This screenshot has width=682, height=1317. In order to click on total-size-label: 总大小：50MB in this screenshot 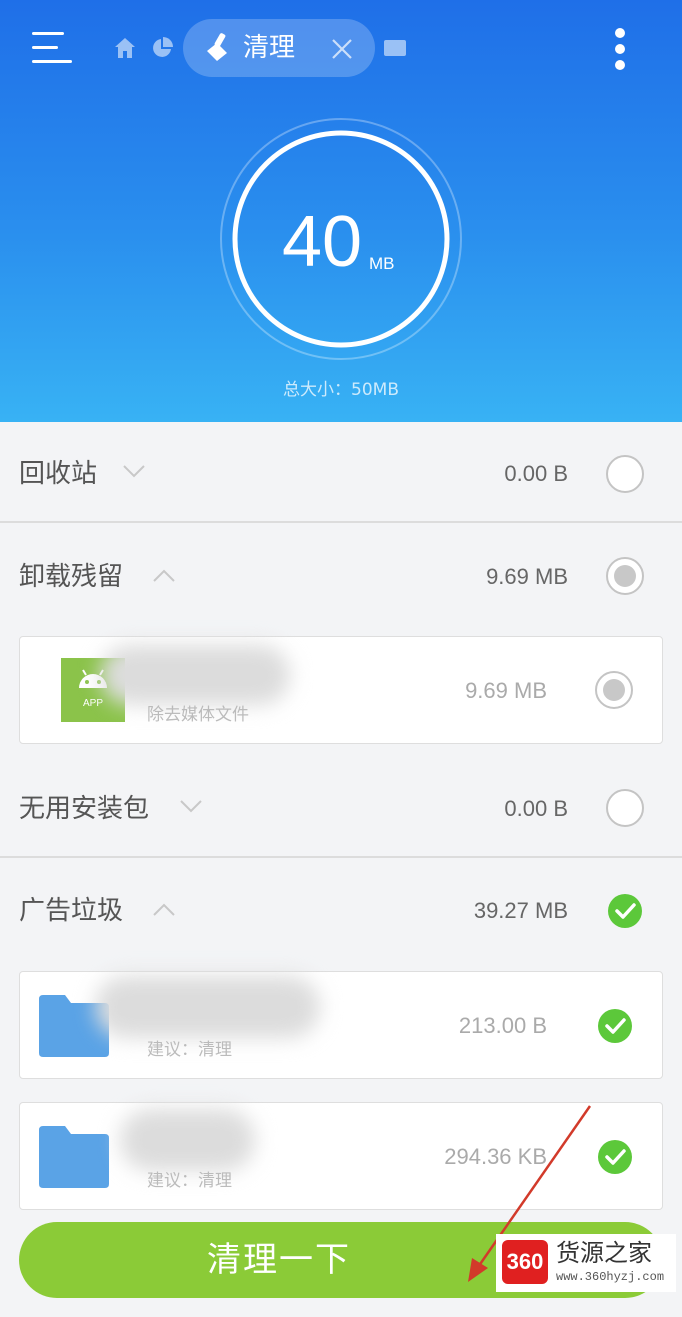, I will do `click(341, 390)`.